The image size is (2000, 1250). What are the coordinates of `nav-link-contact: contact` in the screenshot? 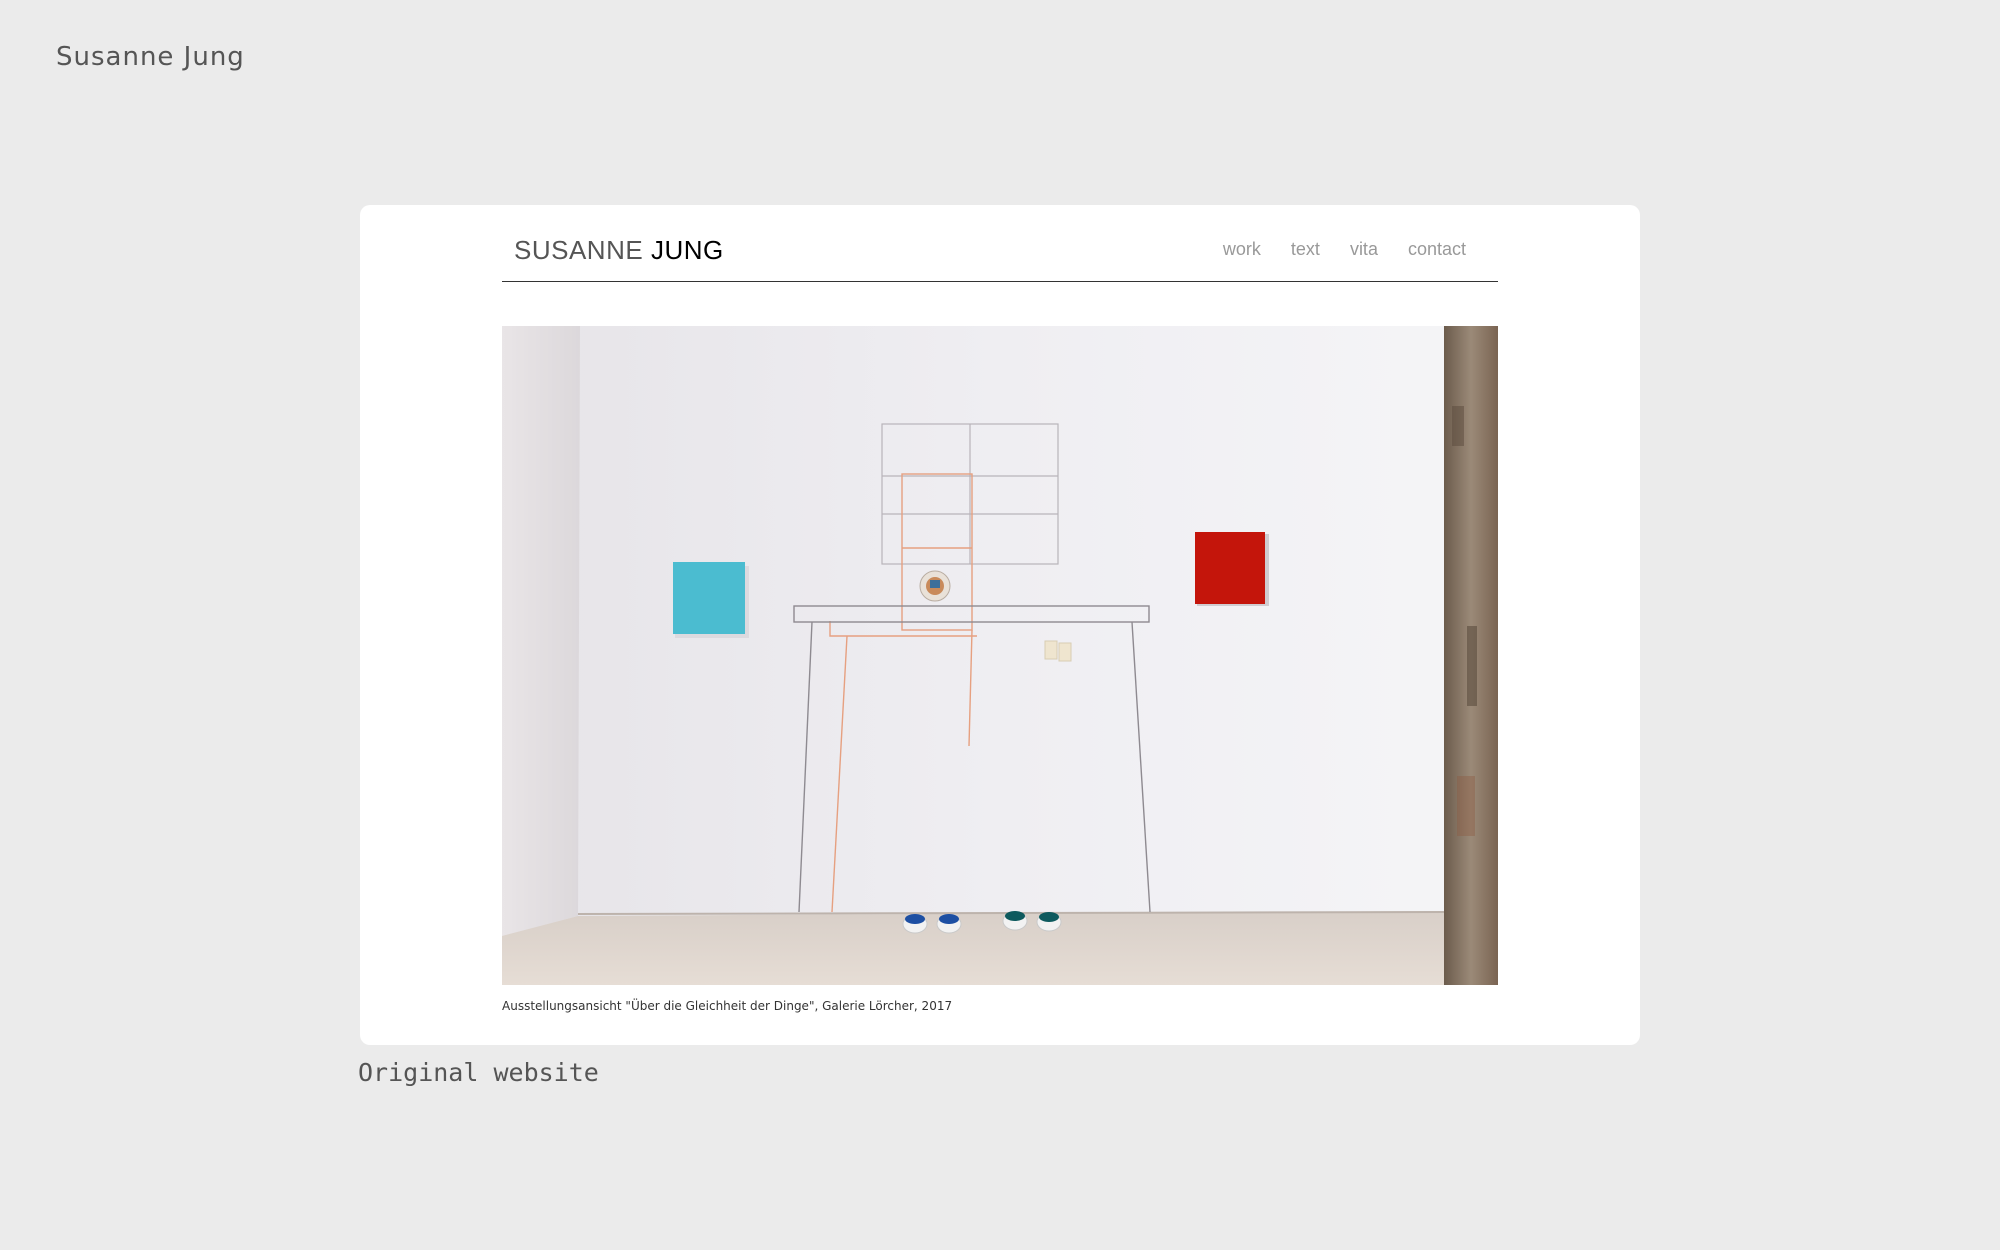 It's located at (1437, 249).